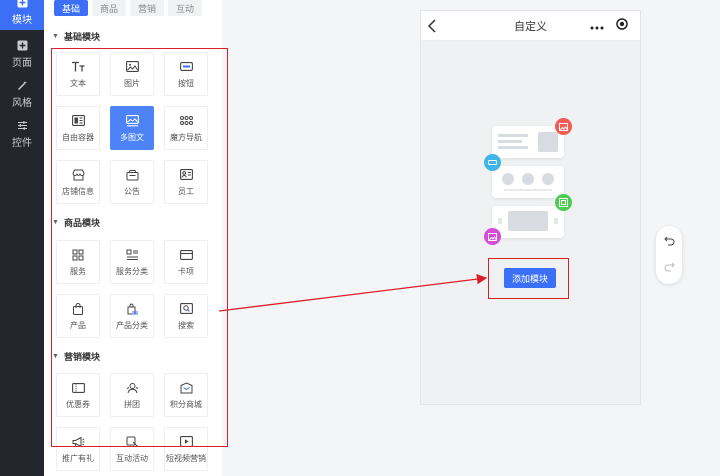 The width and height of the screenshot is (720, 476). I want to click on module-image: 图片, so click(132, 74).